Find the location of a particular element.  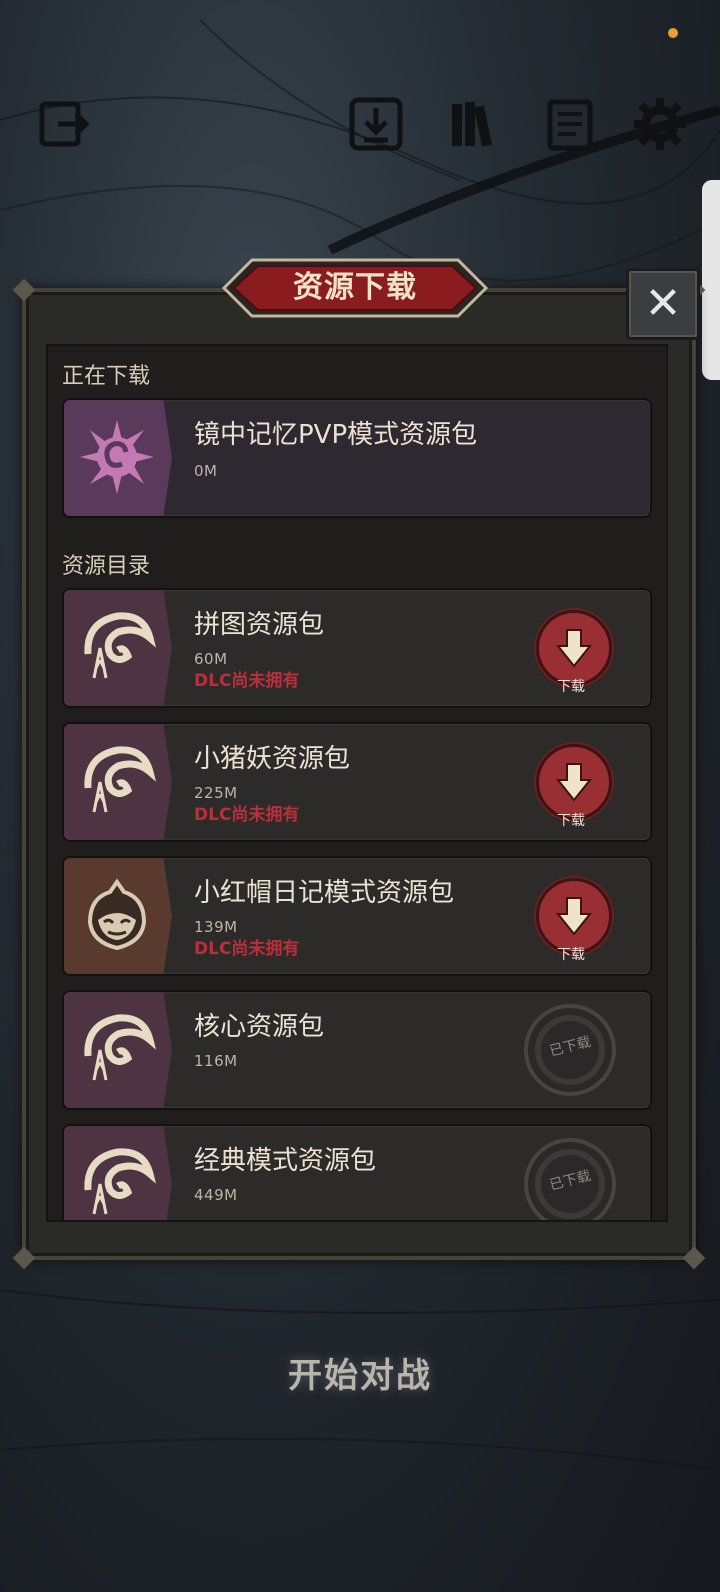

exit-icon is located at coordinates (64, 124).